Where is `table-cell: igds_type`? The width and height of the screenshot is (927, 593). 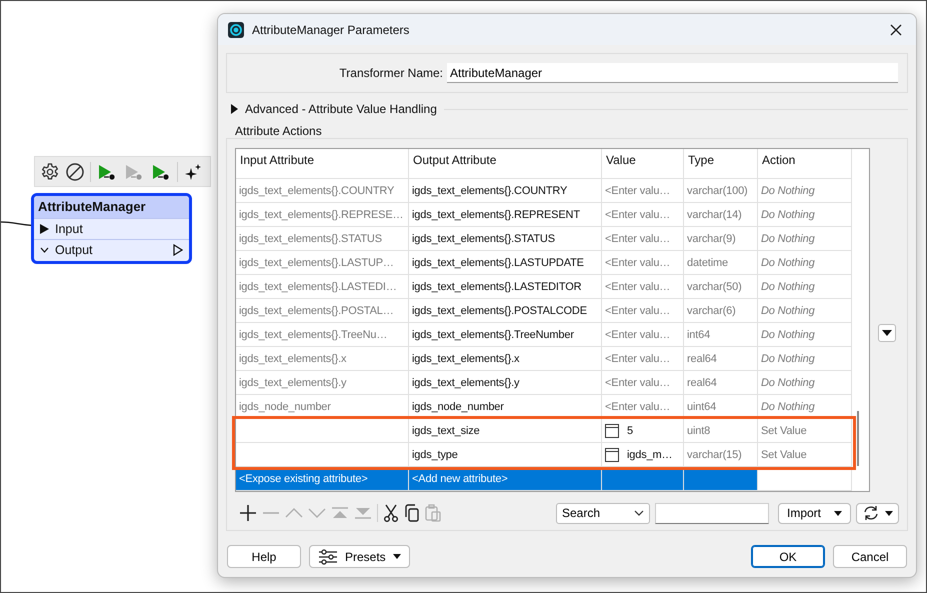 table-cell: igds_type is located at coordinates (505, 455).